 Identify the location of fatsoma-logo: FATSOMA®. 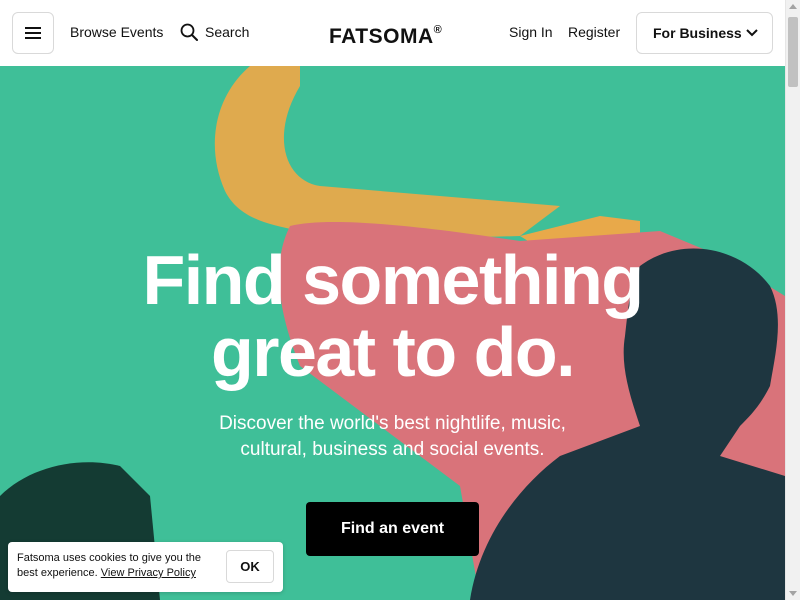
(385, 34).